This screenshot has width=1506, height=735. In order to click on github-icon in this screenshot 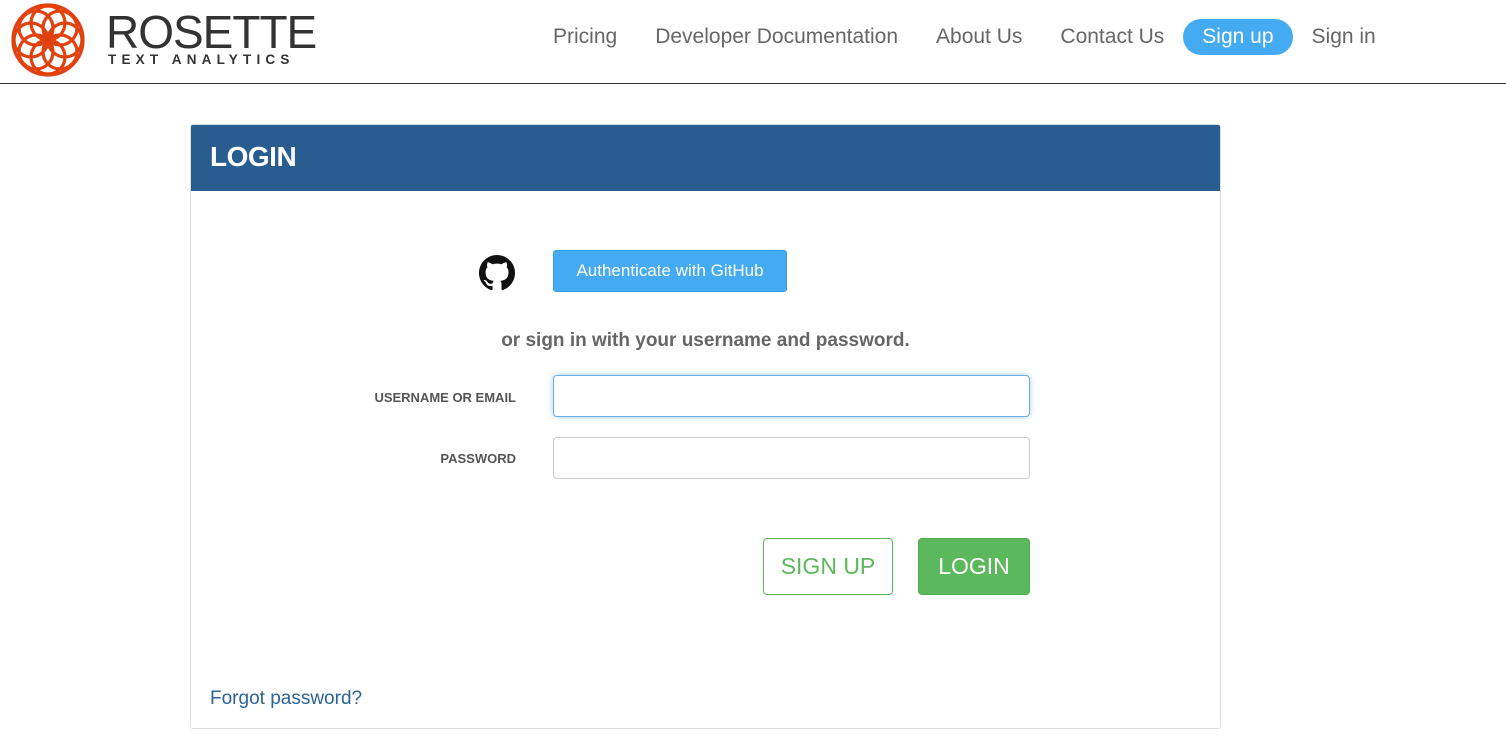, I will do `click(497, 273)`.